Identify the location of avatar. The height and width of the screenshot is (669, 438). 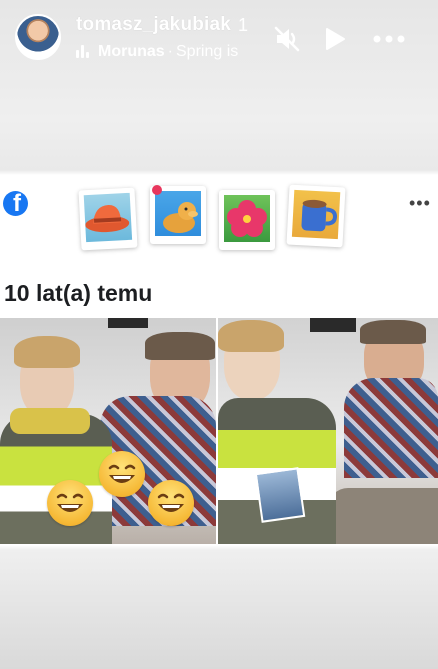
(38, 37).